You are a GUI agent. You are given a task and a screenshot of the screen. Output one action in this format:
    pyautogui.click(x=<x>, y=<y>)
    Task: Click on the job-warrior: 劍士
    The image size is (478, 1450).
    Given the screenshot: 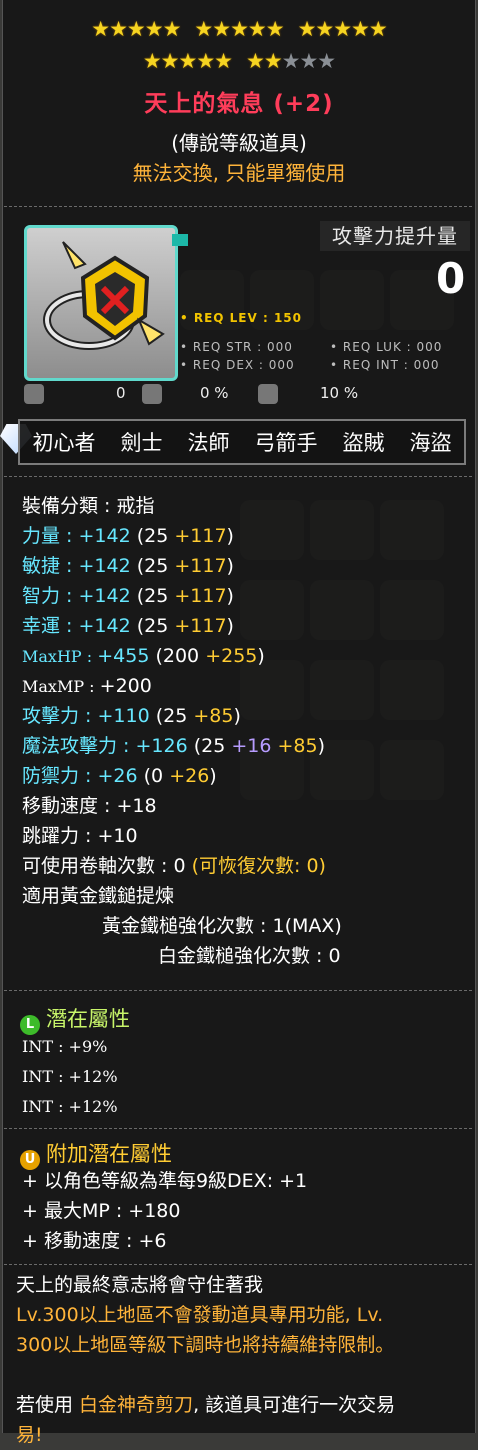 What is the action you would take?
    pyautogui.click(x=141, y=443)
    